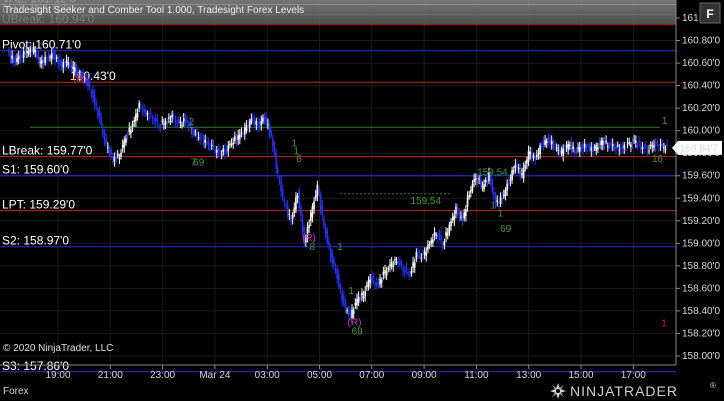  I want to click on price-tick-label: 159.40'0, so click(701, 198).